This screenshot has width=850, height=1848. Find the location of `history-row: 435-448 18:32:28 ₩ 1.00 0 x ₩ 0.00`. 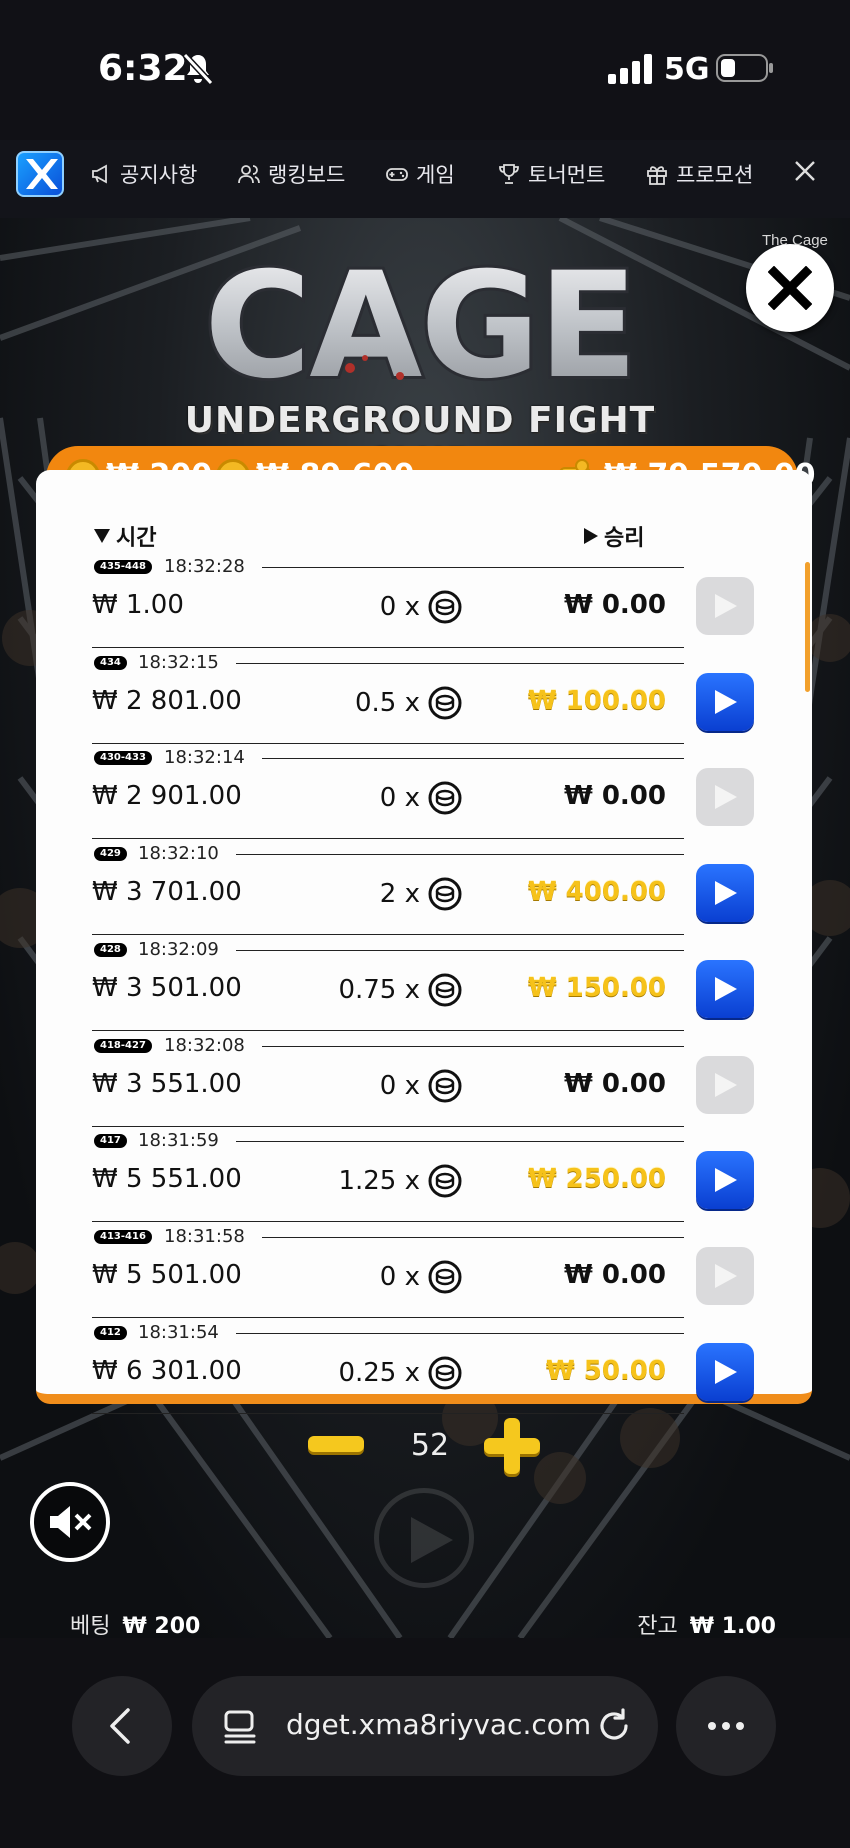

history-row: 435-448 18:32:28 ₩ 1.00 0 x ₩ 0.00 is located at coordinates (427, 604).